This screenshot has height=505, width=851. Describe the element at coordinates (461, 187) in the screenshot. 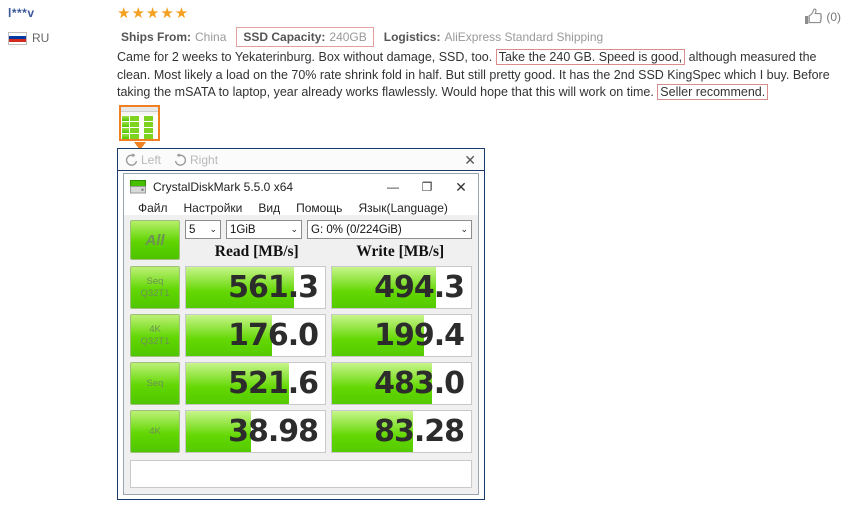

I see `cdm-close-button: ✕` at that location.